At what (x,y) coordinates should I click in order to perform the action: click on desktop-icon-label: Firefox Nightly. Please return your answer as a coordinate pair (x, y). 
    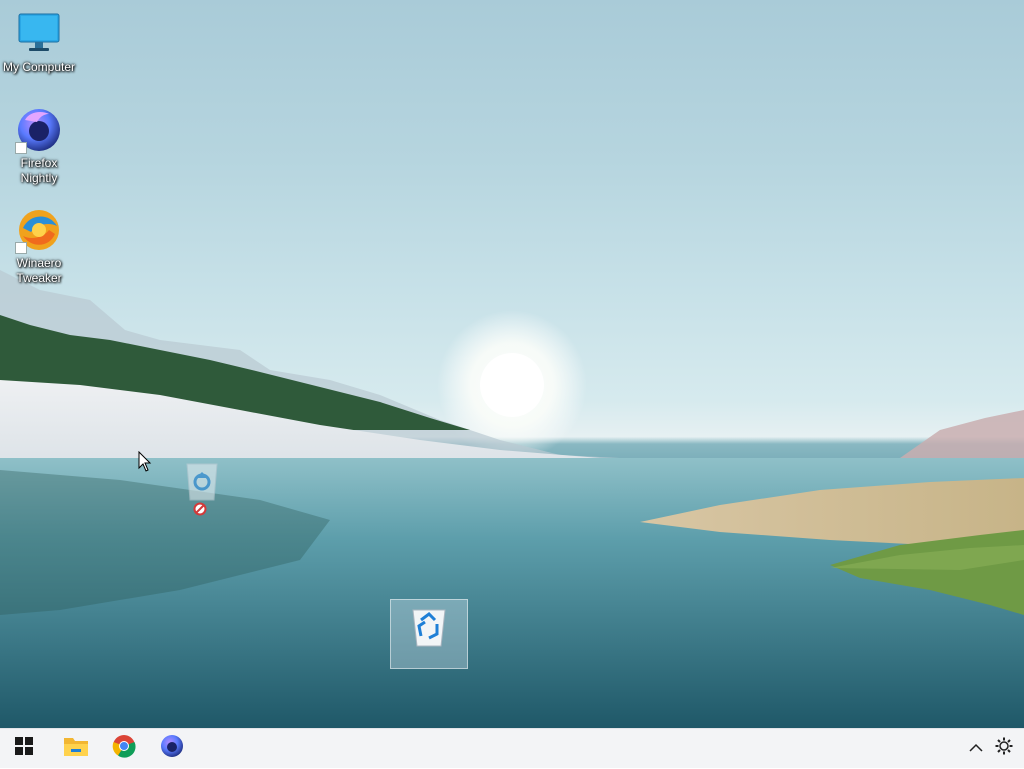
    Looking at the image, I should click on (39, 170).